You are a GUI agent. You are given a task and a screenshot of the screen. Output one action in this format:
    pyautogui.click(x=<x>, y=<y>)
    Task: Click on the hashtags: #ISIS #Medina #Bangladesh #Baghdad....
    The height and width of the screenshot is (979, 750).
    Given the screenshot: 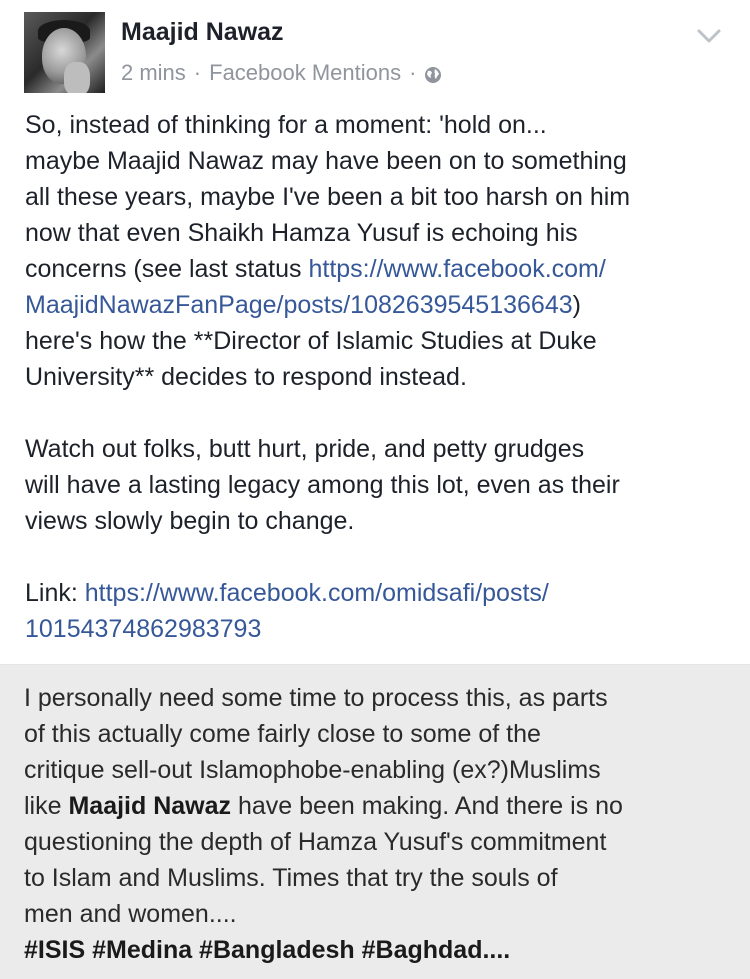 What is the action you would take?
    pyautogui.click(x=267, y=950)
    